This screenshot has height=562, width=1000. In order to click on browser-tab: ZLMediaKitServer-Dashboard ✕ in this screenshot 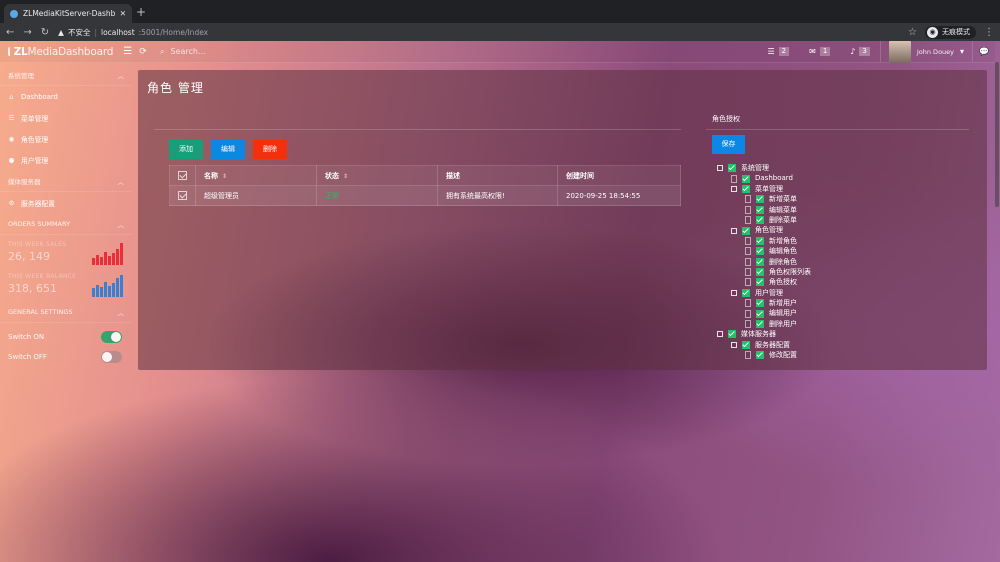, I will do `click(68, 13)`.